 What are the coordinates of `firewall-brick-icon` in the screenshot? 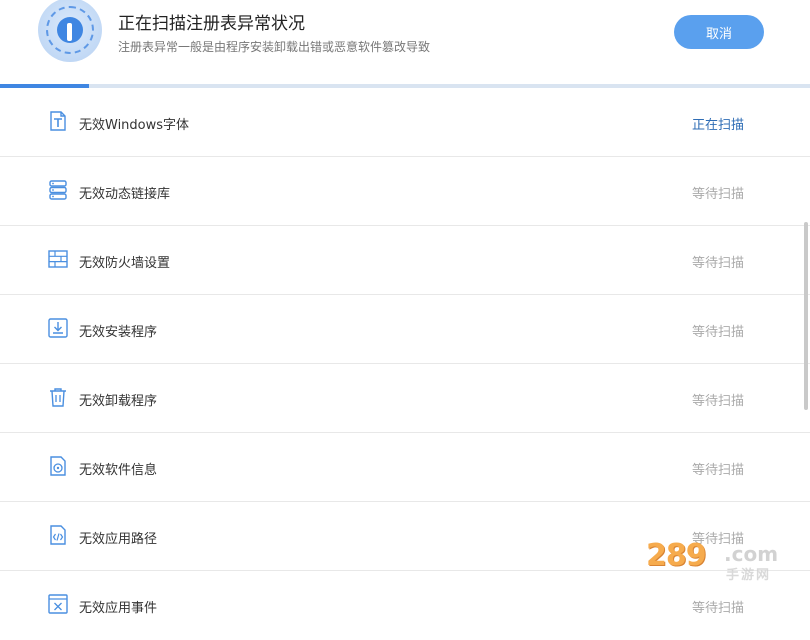 It's located at (58, 259).